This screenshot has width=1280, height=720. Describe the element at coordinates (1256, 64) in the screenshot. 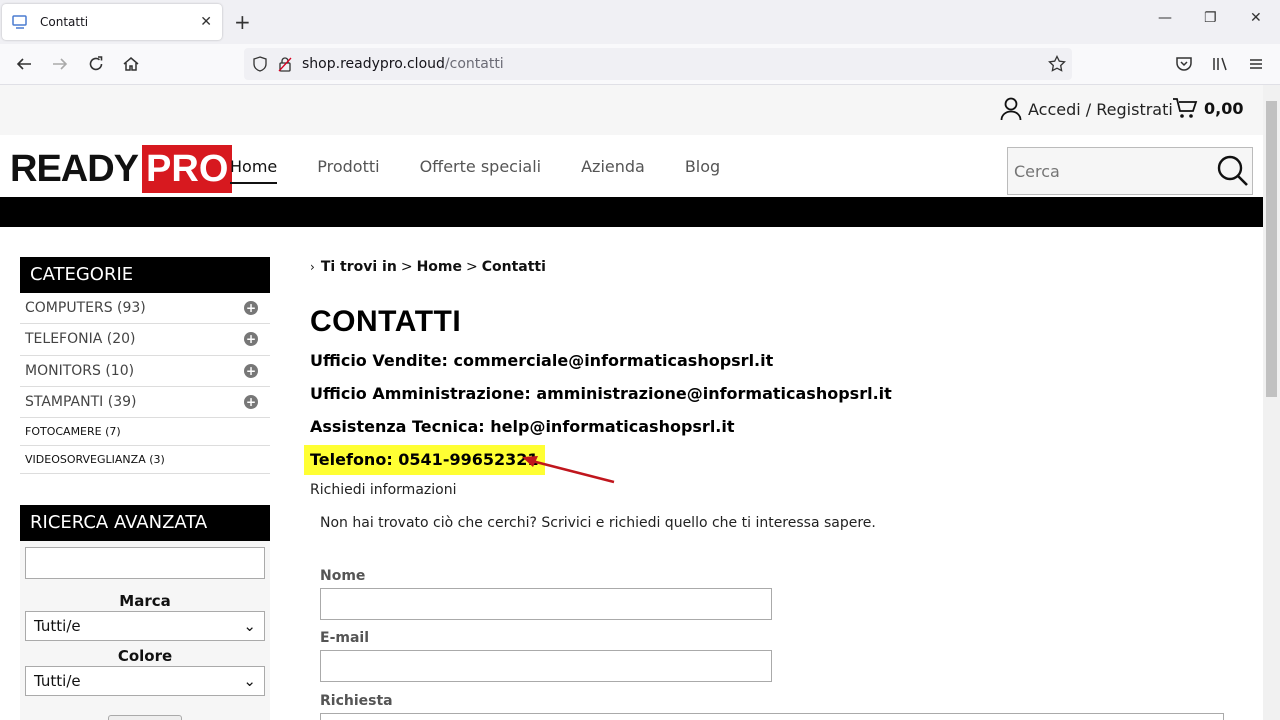

I see `menu-icon` at that location.